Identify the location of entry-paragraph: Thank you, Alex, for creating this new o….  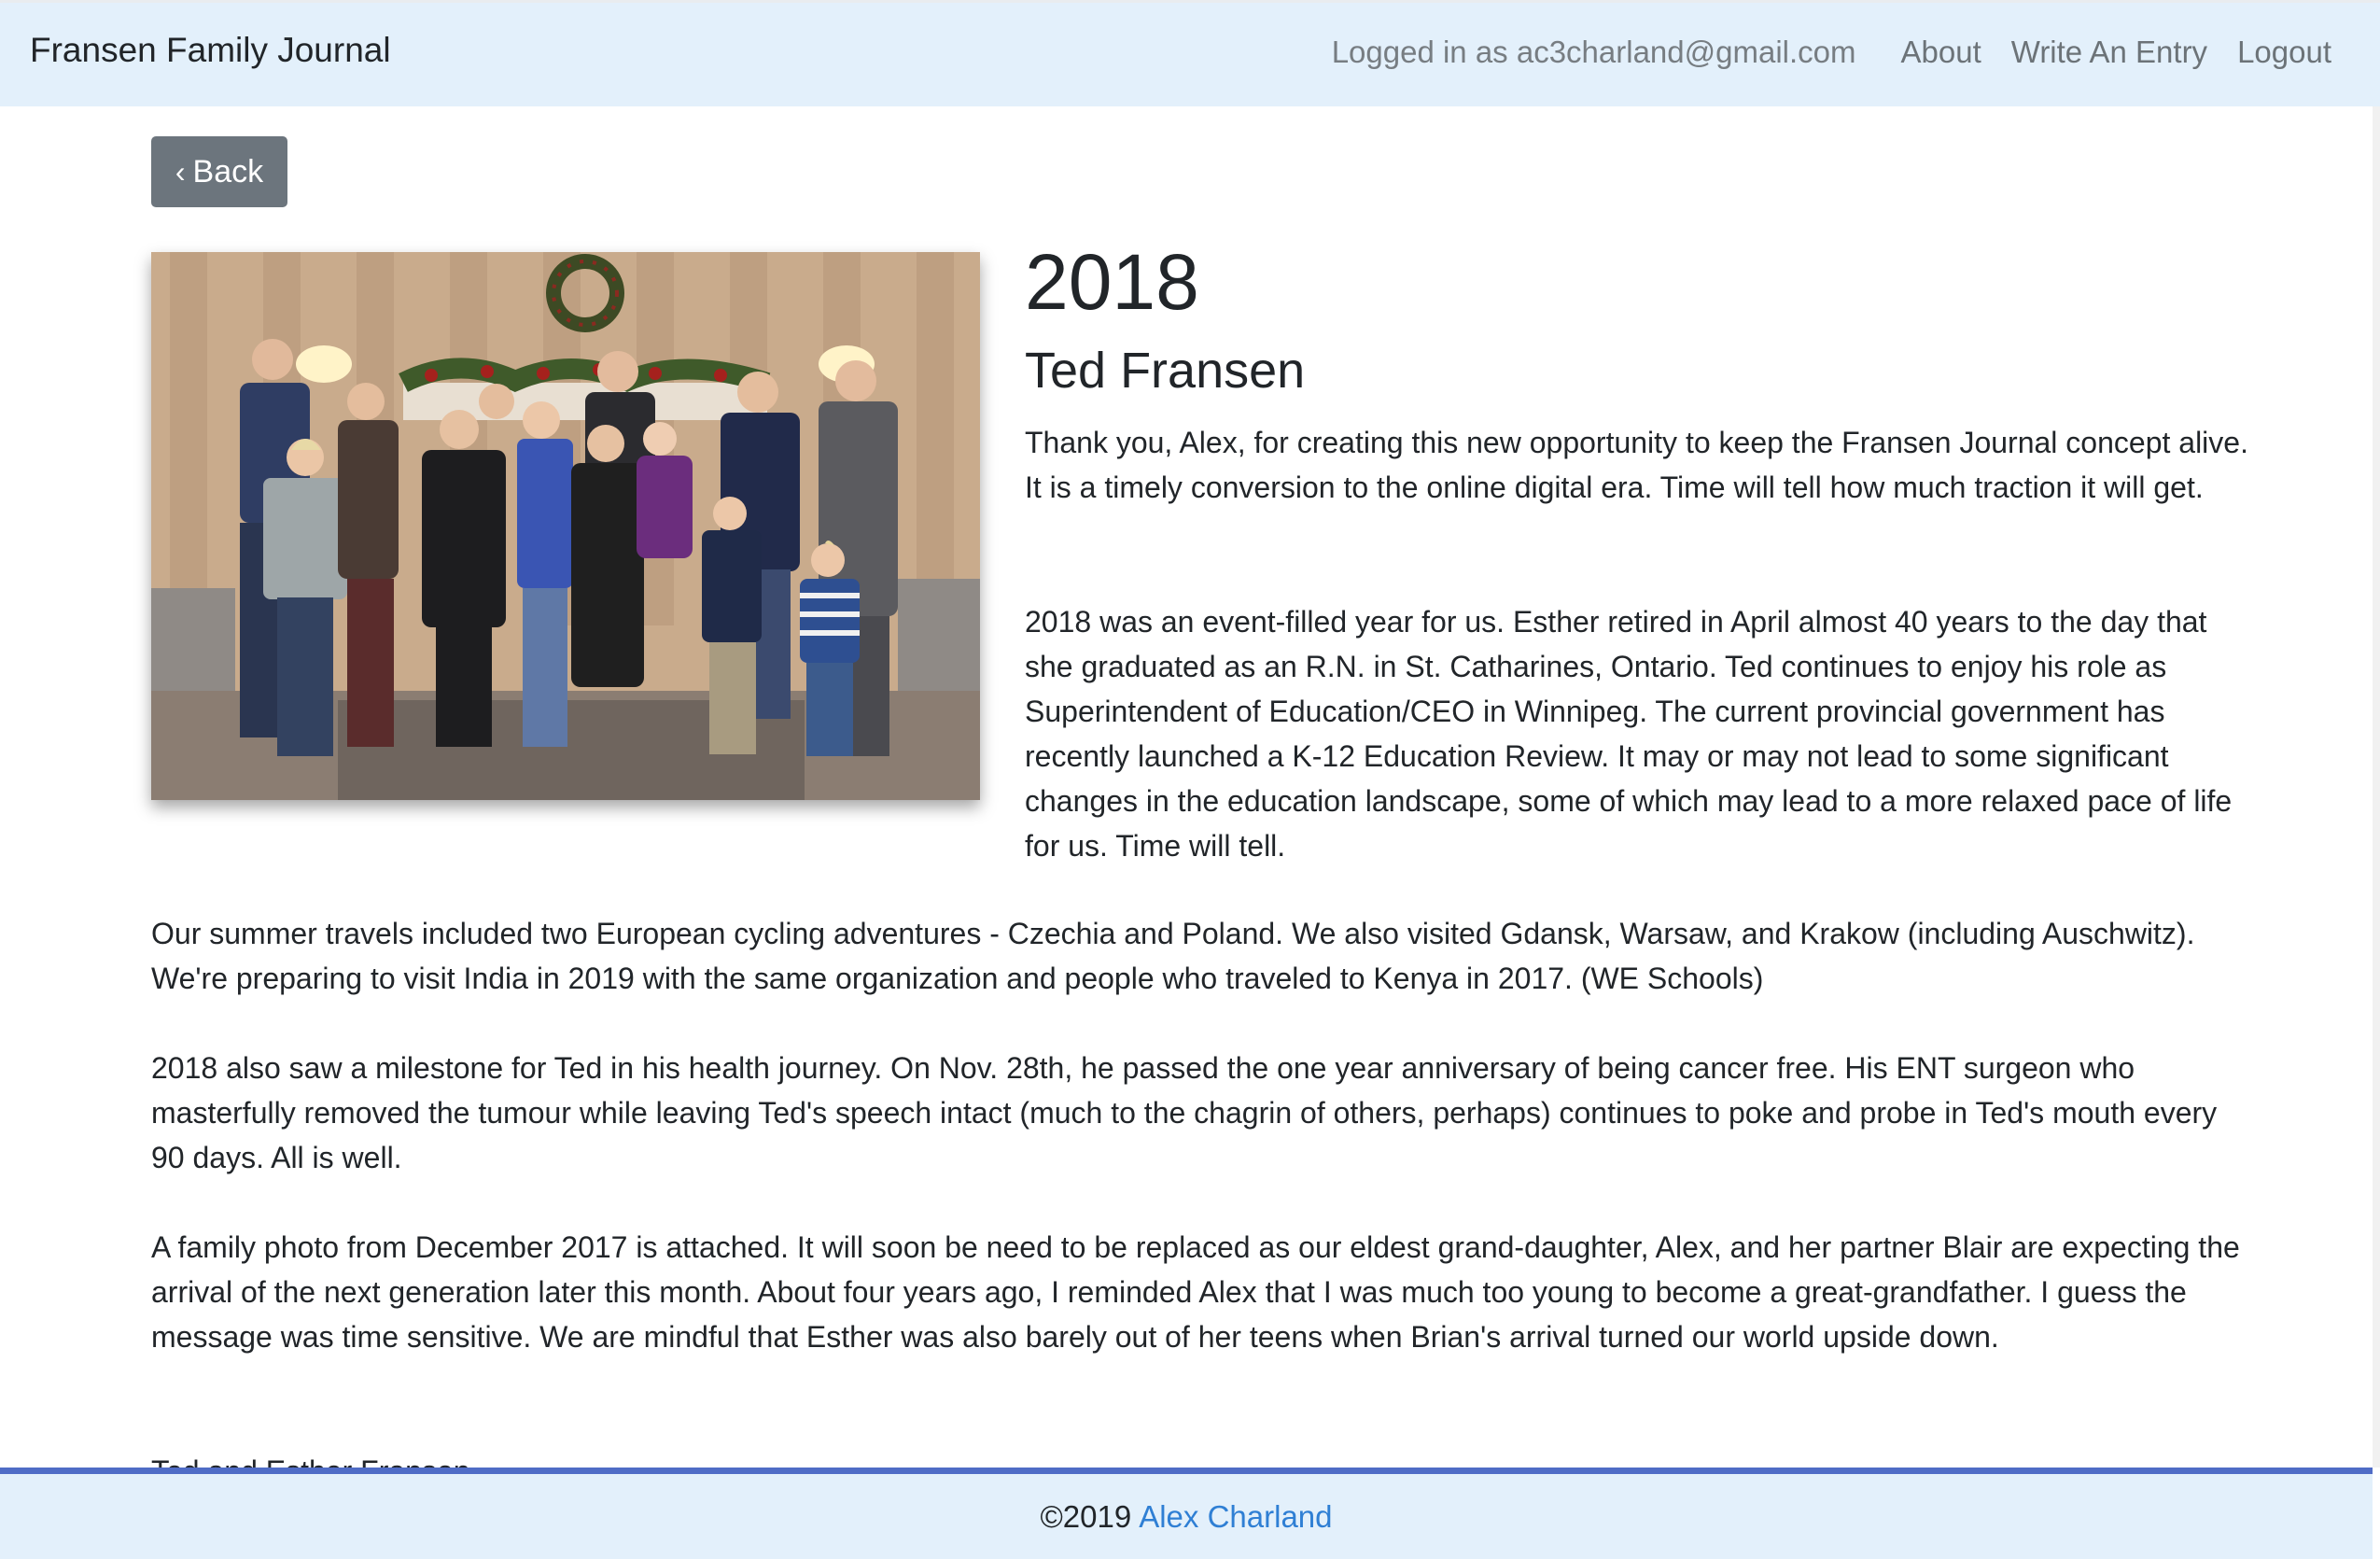
(1636, 465).